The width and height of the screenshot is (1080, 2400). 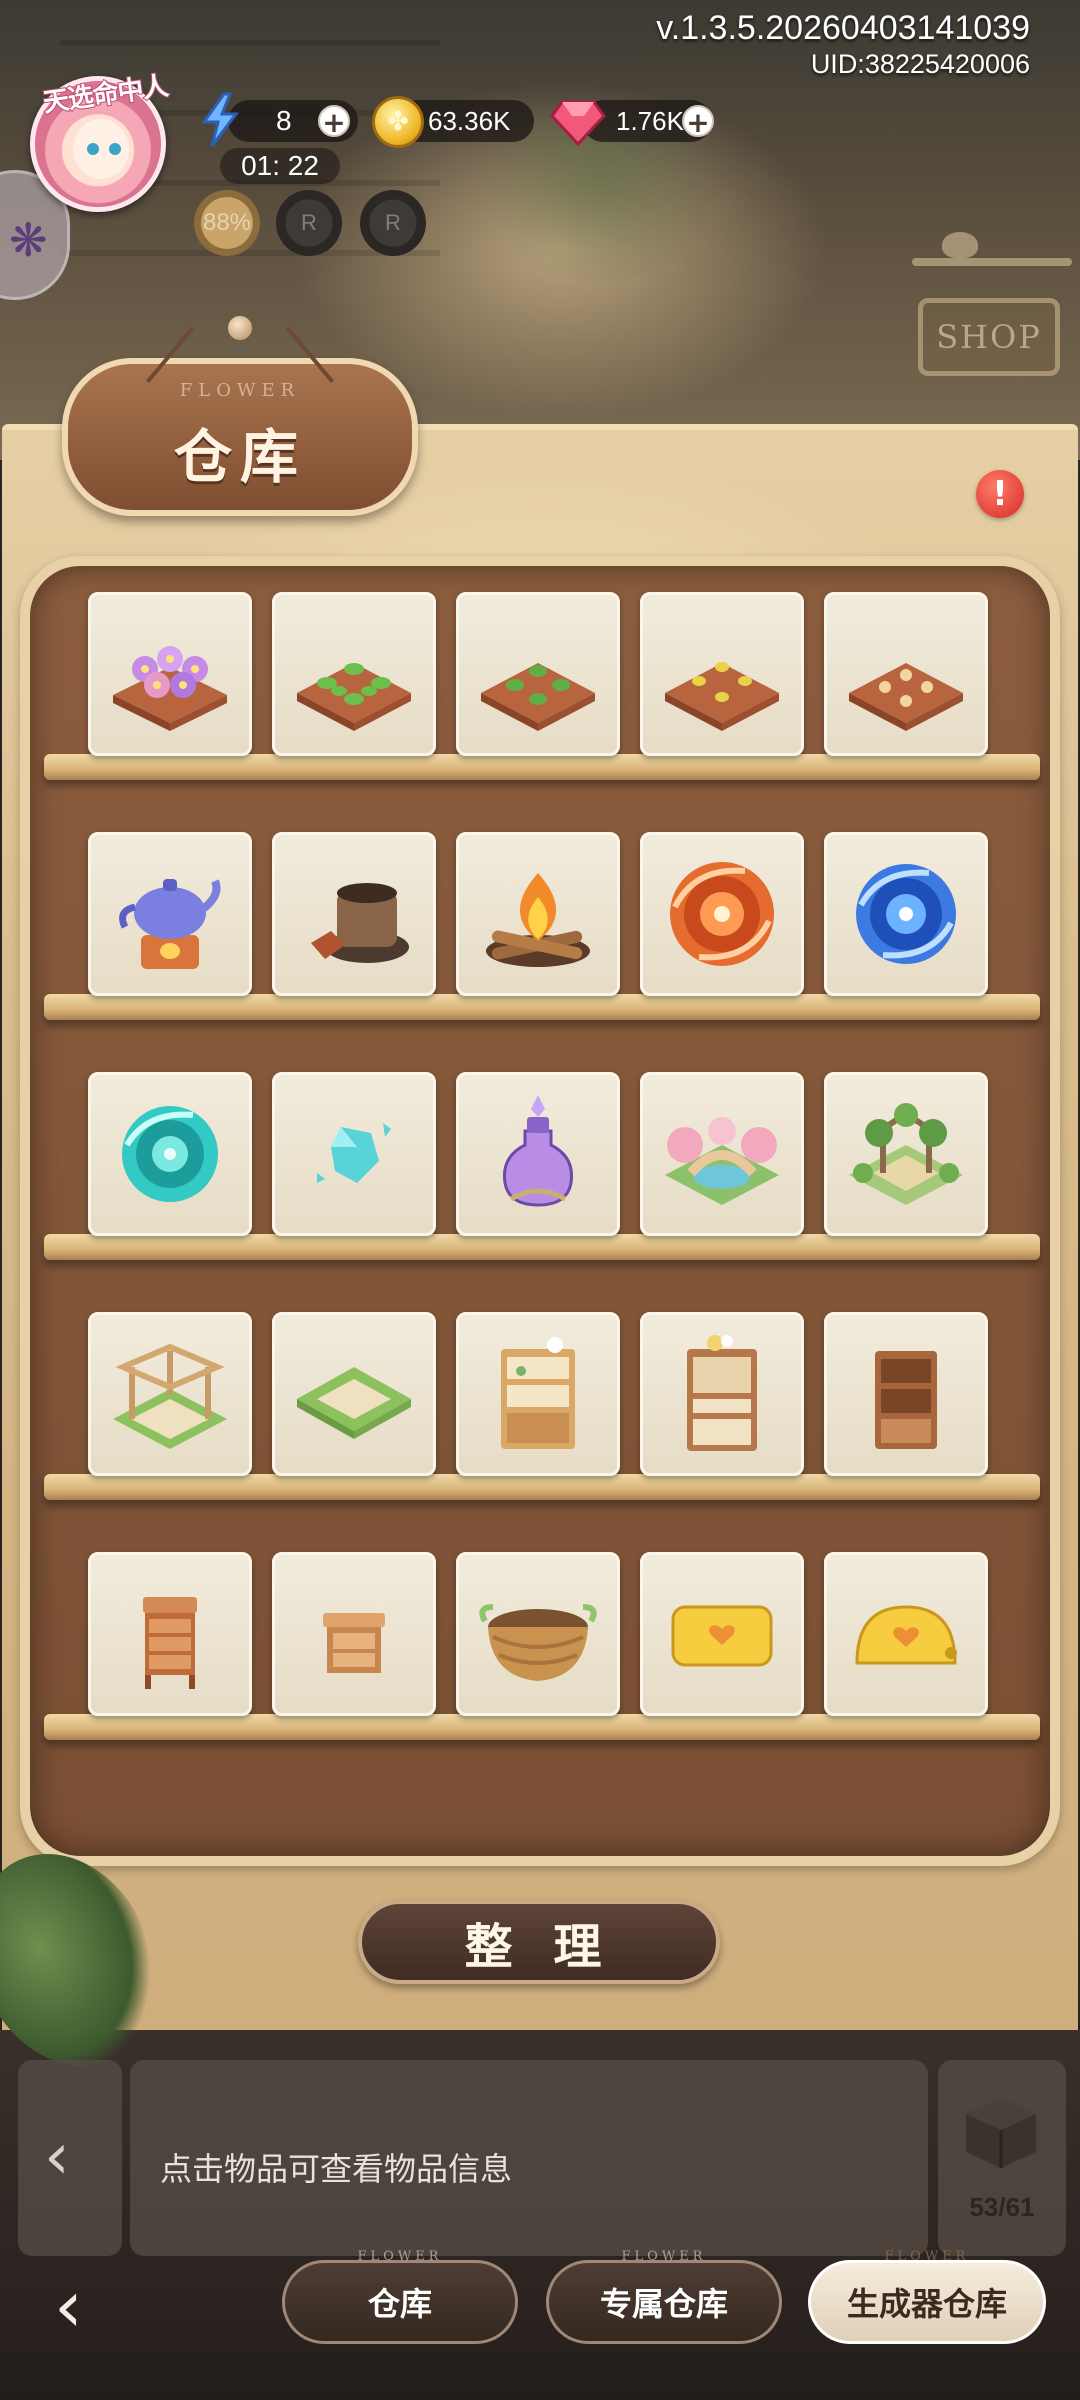 I want to click on coin-purse-icon, so click(x=906, y=1635).